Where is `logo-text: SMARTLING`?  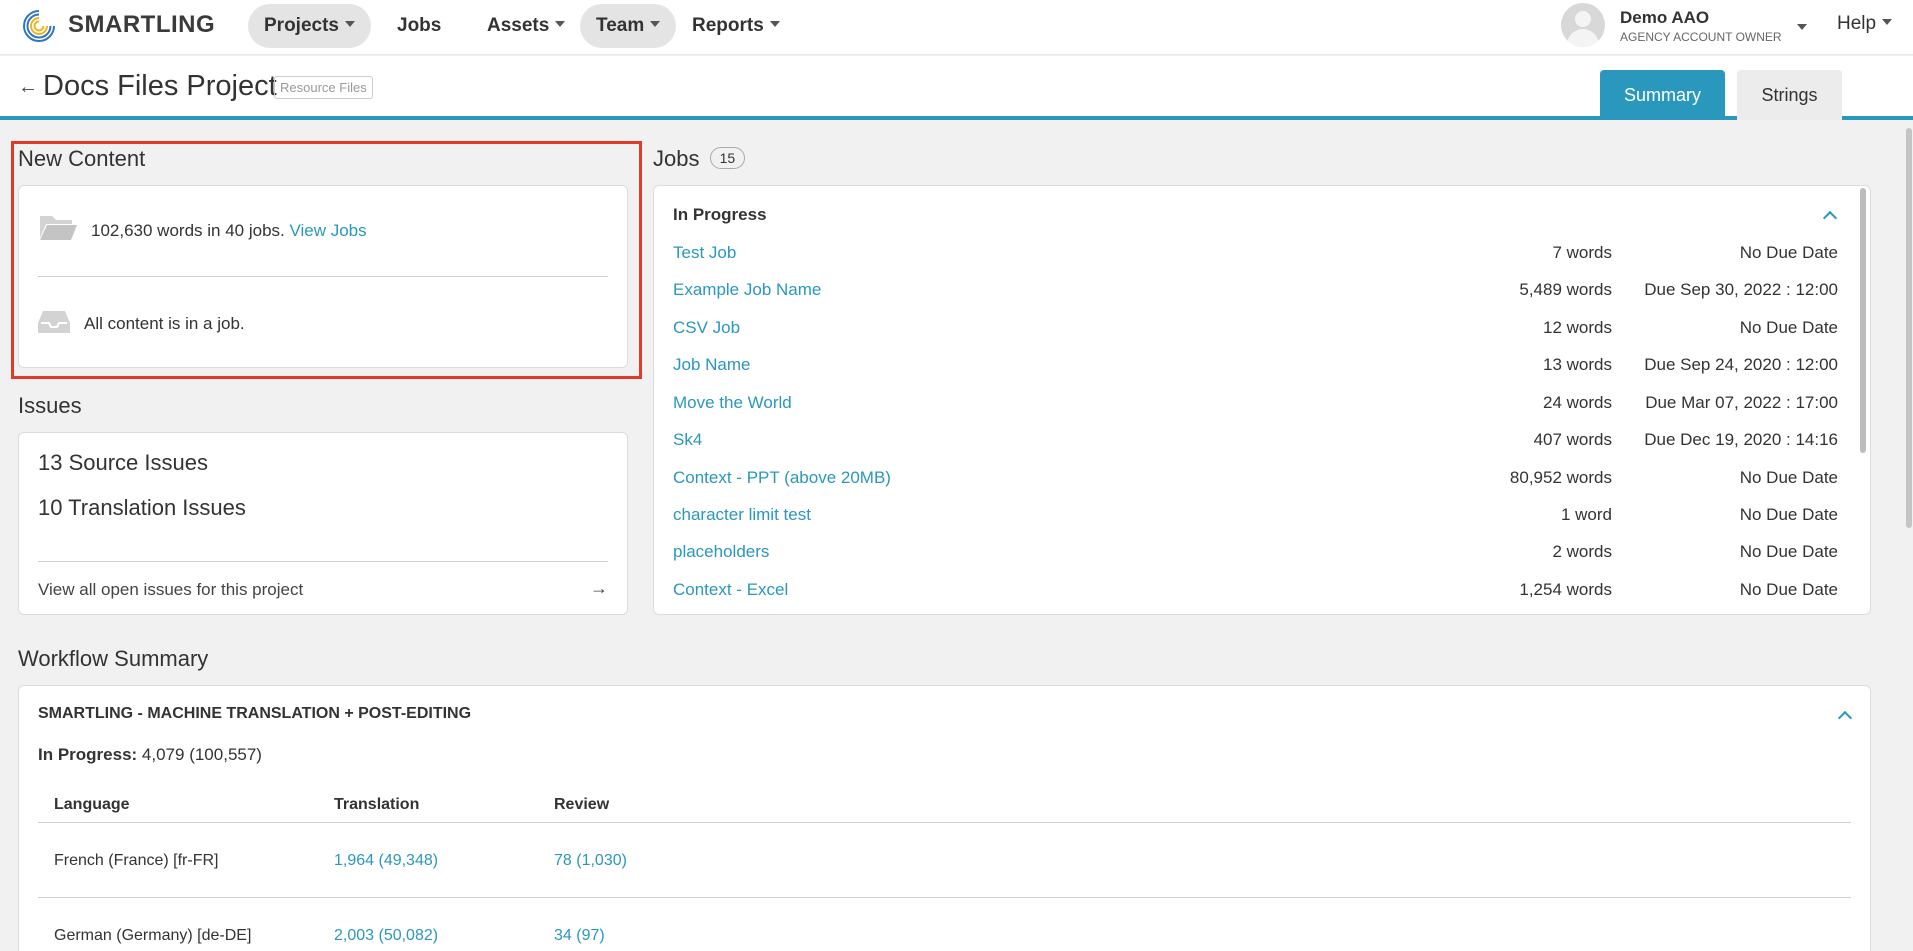
logo-text: SMARTLING is located at coordinates (142, 24).